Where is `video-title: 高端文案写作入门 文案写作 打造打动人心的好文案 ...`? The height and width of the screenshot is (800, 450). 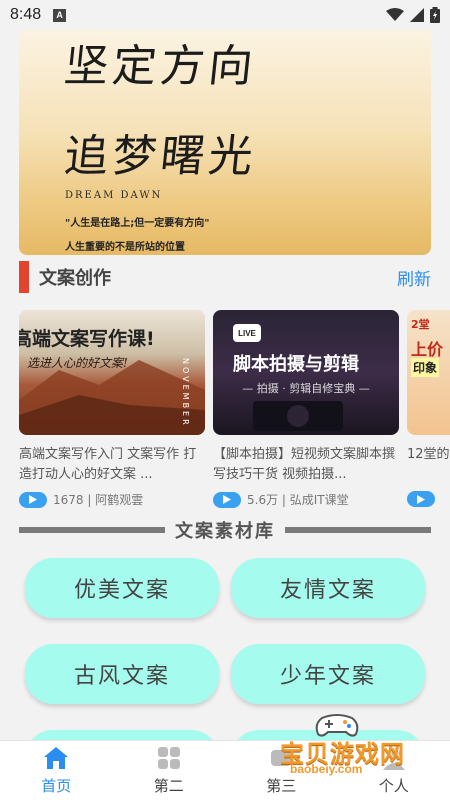 video-title: 高端文案写作入门 文案写作 打造打动人心的好文案 ... is located at coordinates (112, 465).